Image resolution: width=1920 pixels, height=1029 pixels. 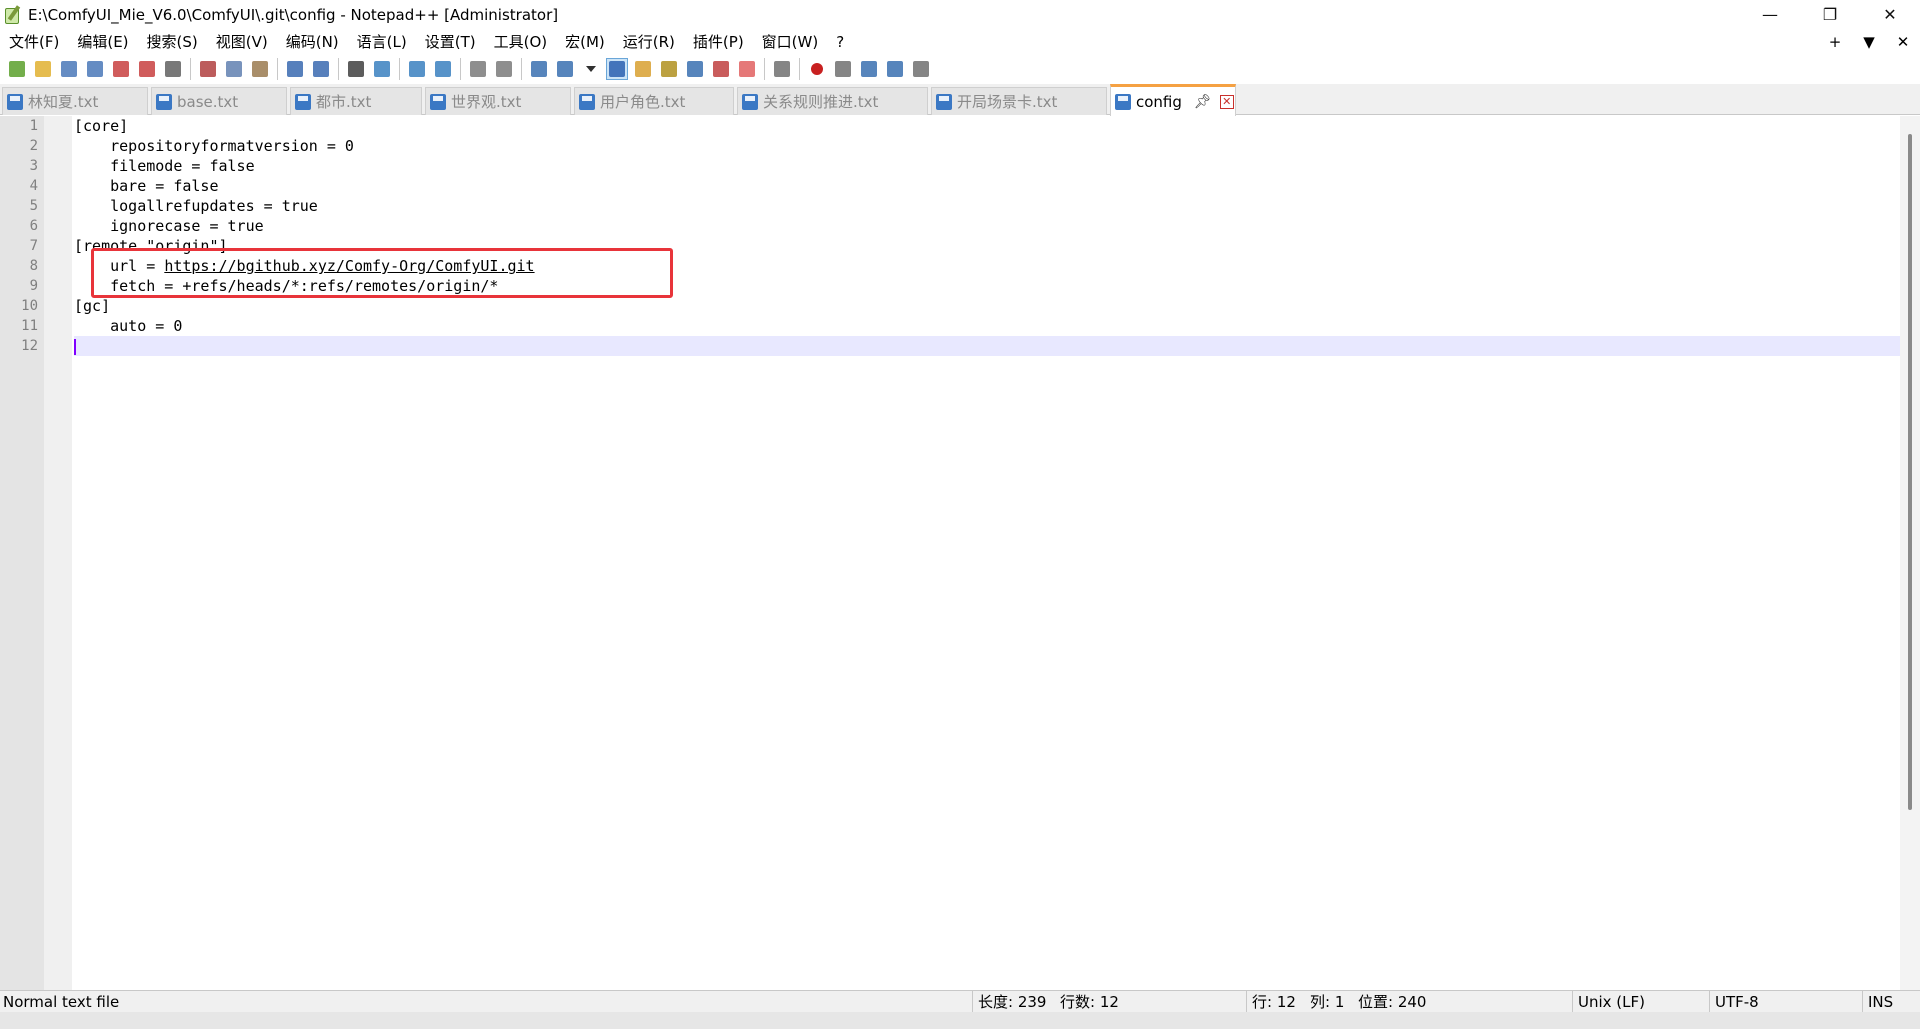 What do you see at coordinates (1835, 42) in the screenshot?
I see `new-tab-button: +` at bounding box center [1835, 42].